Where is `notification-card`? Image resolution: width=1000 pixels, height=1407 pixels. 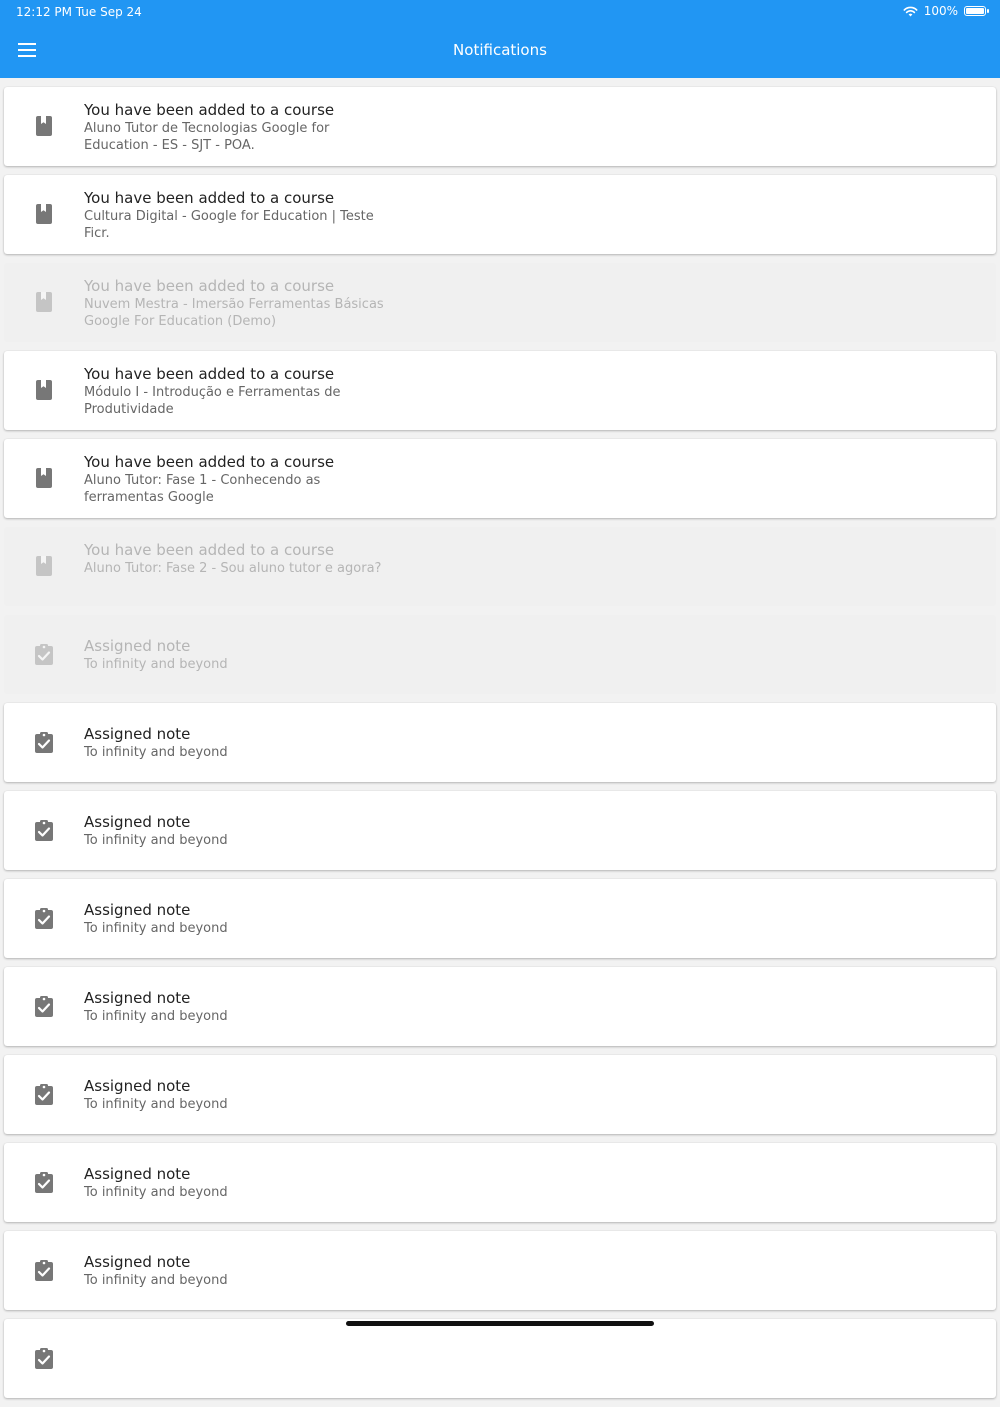
notification-card is located at coordinates (500, 1358).